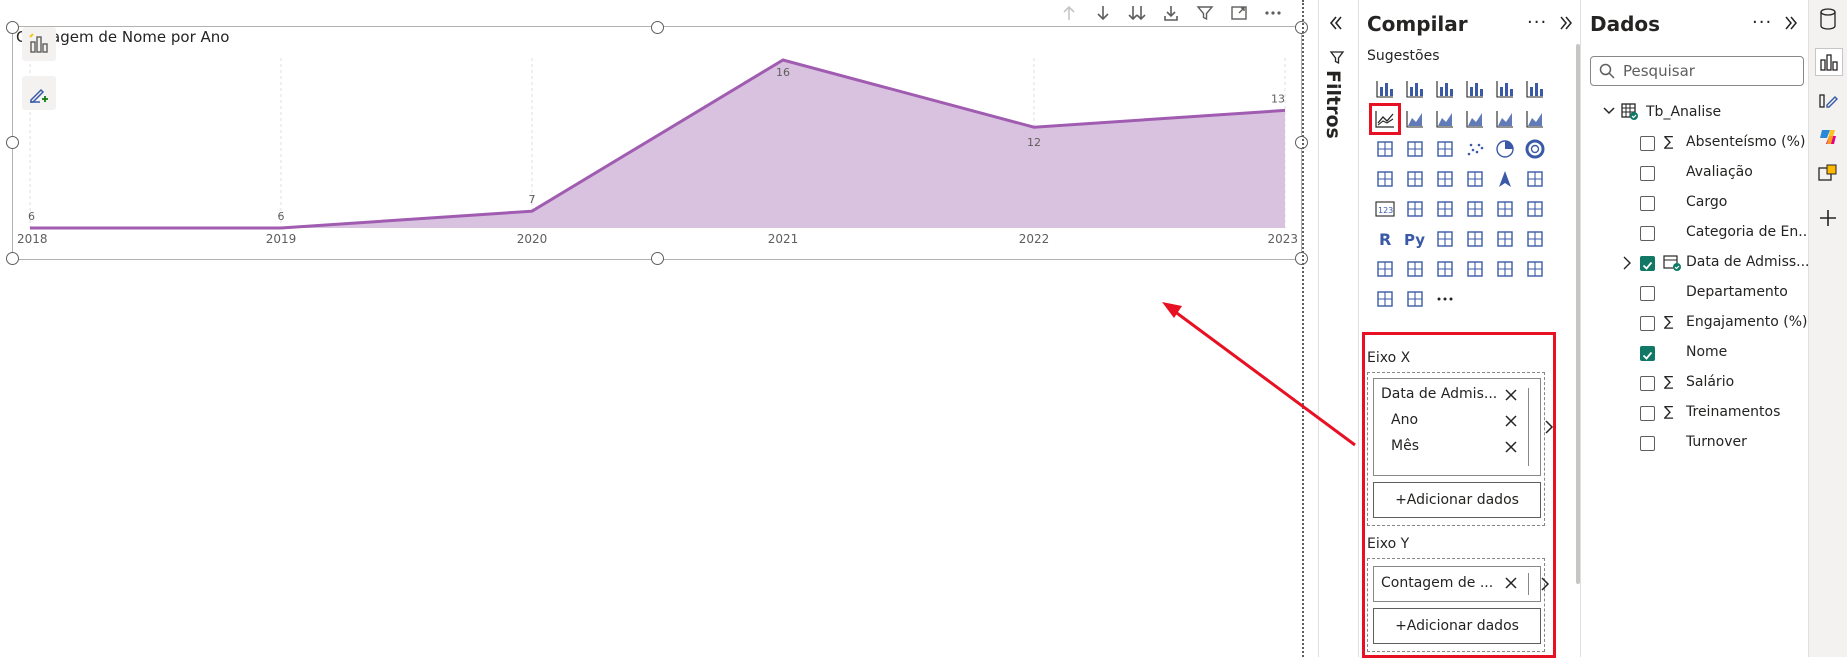 The width and height of the screenshot is (1847, 658). I want to click on key-influencers-icon, so click(1445, 239).